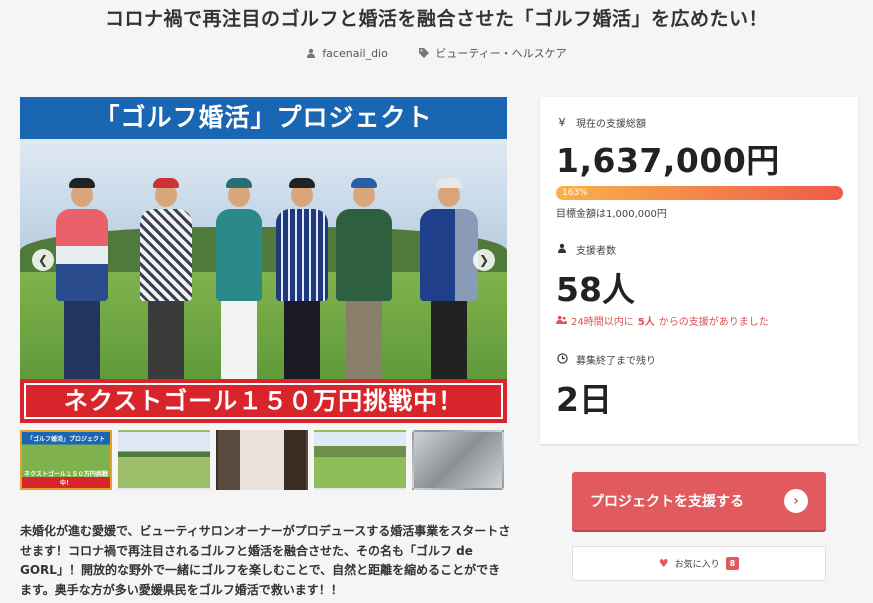  What do you see at coordinates (575, 193) in the screenshot?
I see `progress-percent: 163%` at bounding box center [575, 193].